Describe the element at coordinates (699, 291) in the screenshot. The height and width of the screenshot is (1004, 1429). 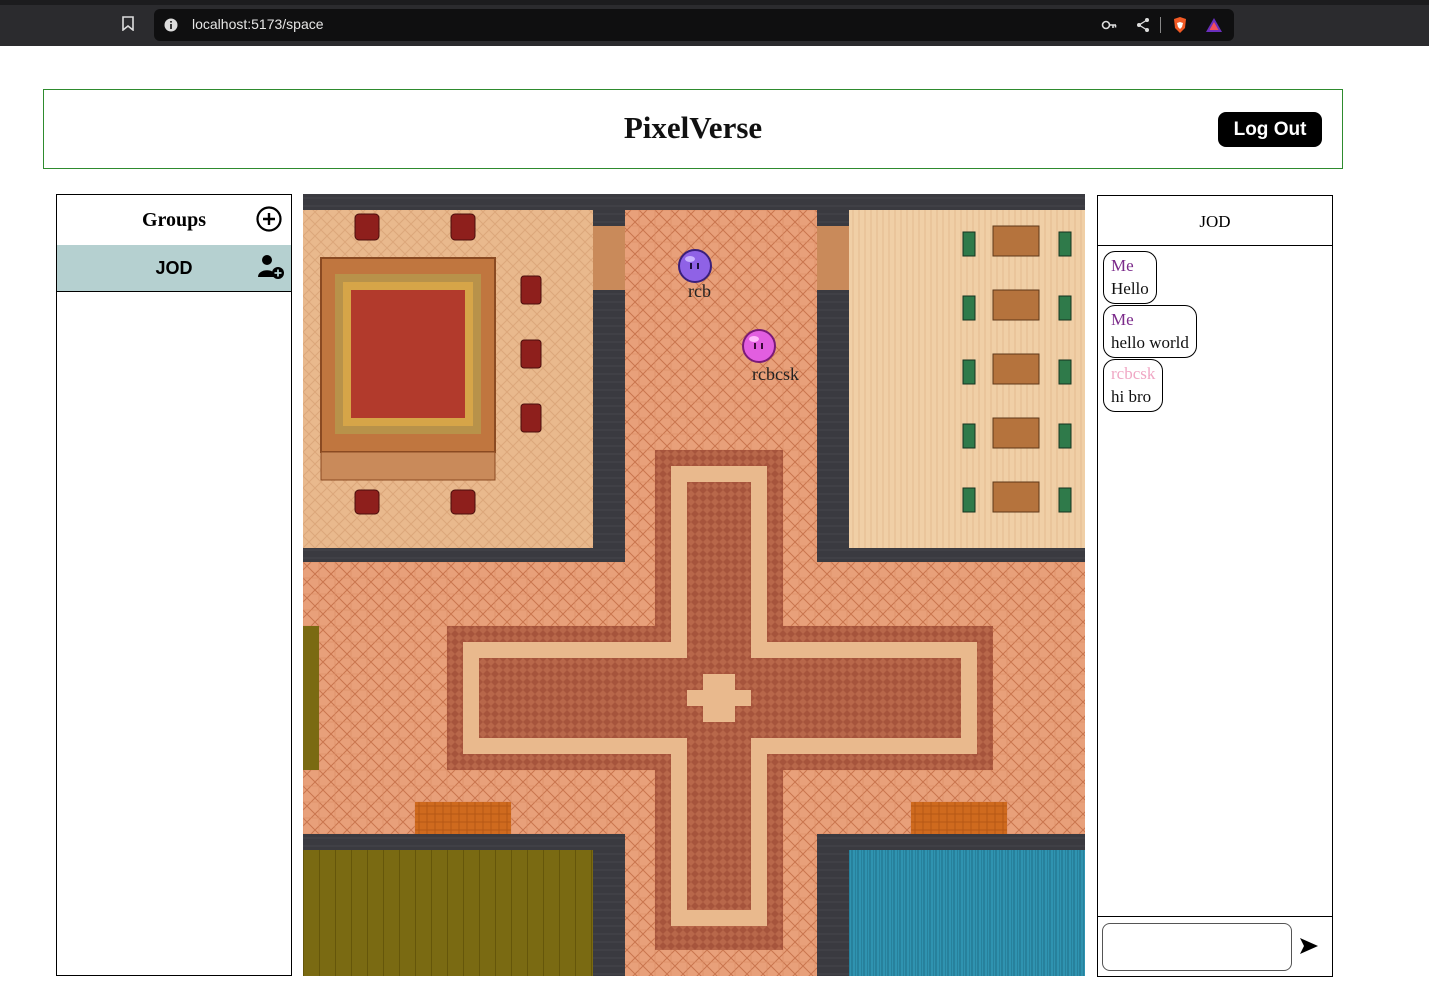
I see `player-name-rcb: rcb` at that location.